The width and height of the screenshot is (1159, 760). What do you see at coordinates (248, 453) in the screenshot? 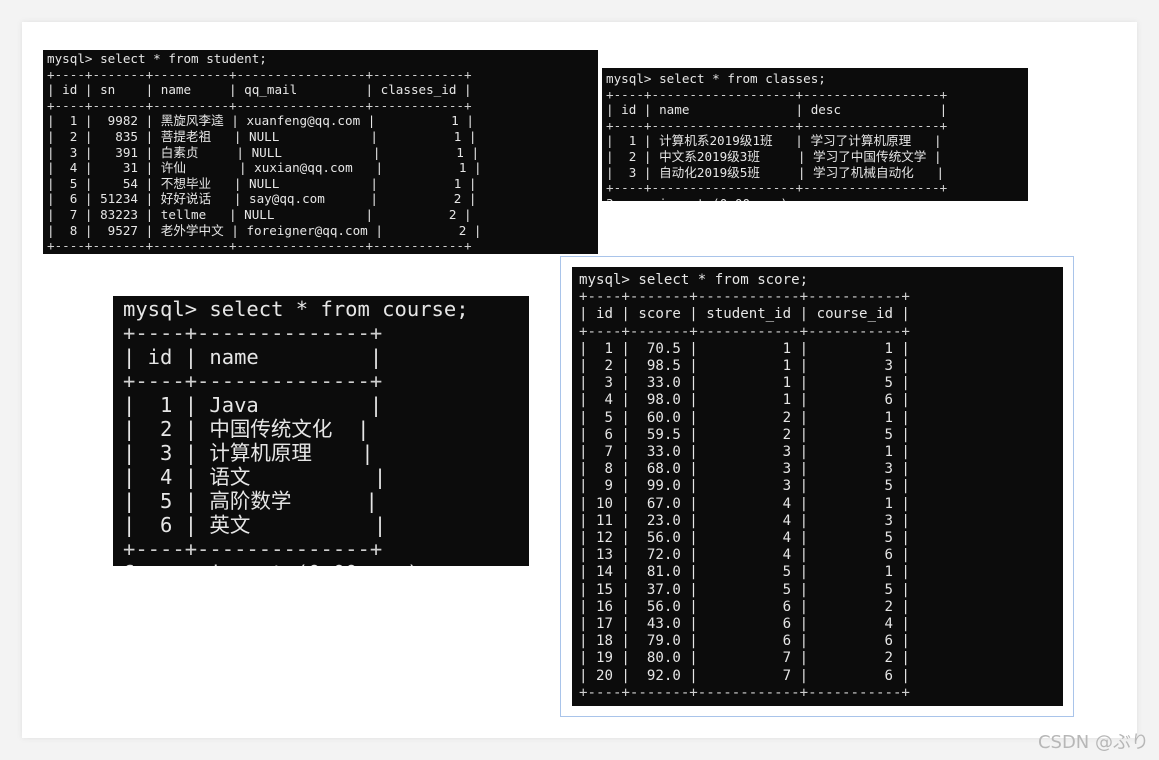
I see `table-row-line: | 3 | 计算机原理 |` at bounding box center [248, 453].